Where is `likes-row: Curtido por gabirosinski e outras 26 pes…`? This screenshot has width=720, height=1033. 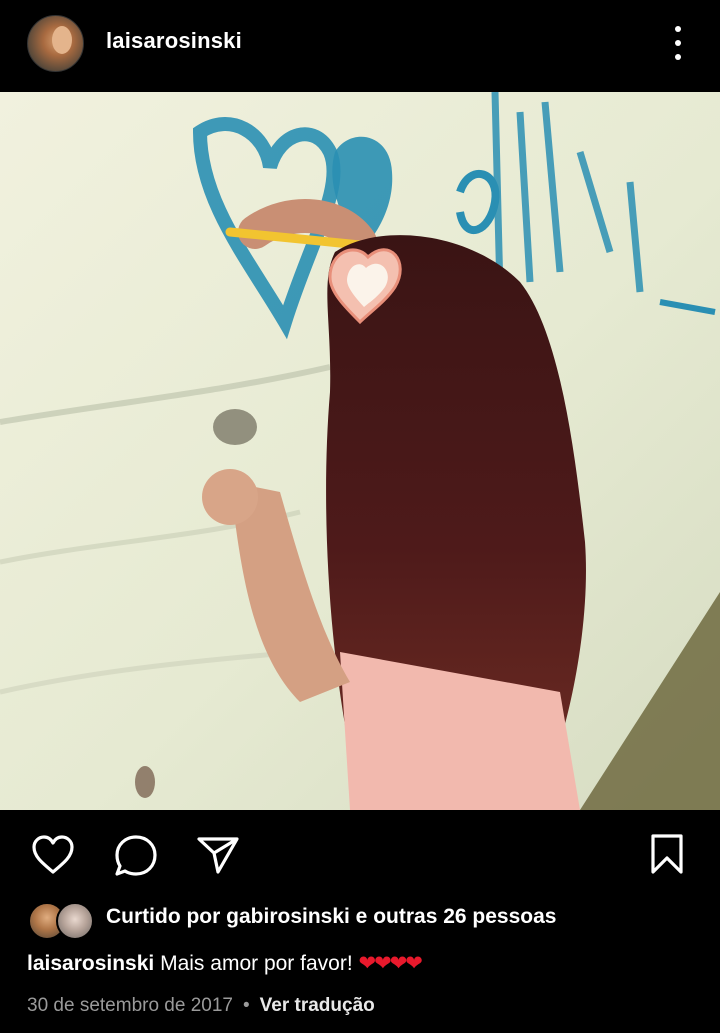 likes-row: Curtido por gabirosinski e outras 26 pes… is located at coordinates (360, 920).